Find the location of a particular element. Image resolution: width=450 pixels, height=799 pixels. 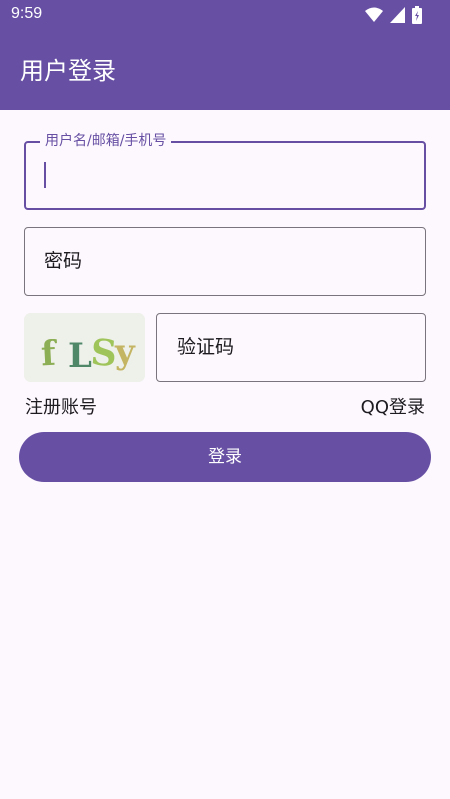

qq-login-link: QQ登录 is located at coordinates (393, 408).